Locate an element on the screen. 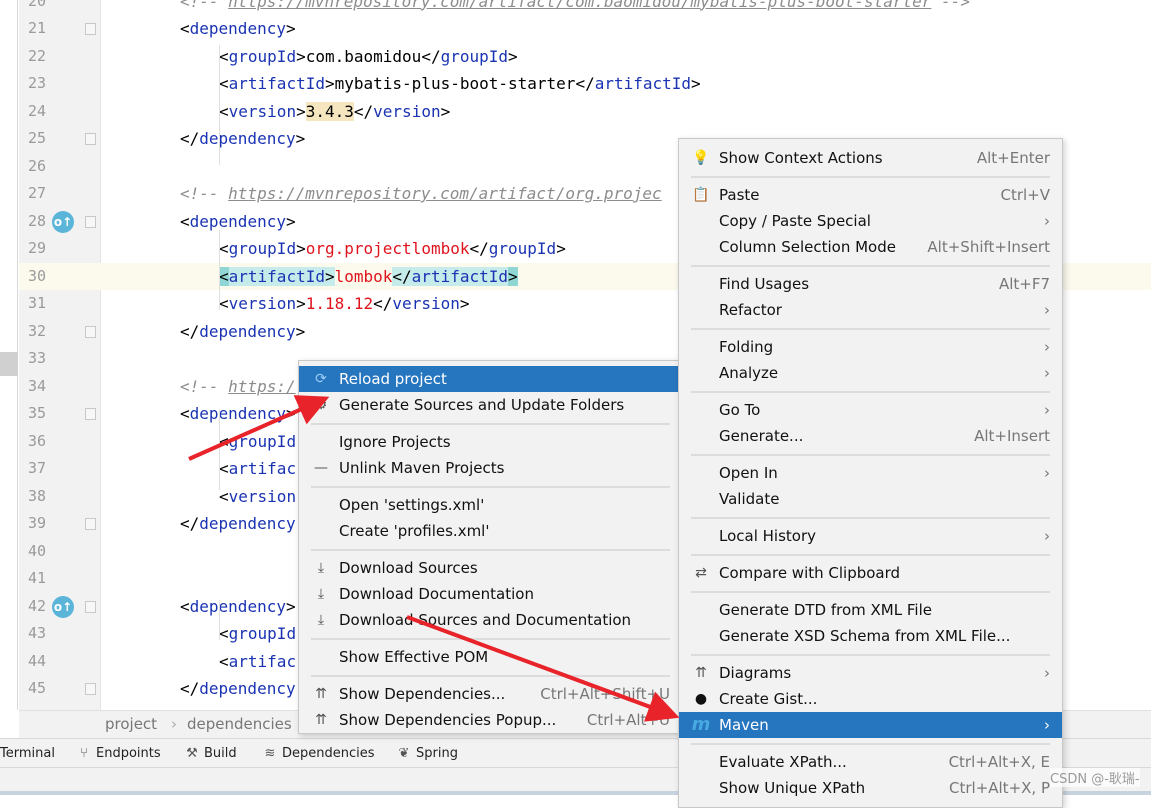 The width and height of the screenshot is (1151, 808). menu-item-column-selection-mode: Column Selection Mode Alt+Shift+Insert is located at coordinates (870, 247).